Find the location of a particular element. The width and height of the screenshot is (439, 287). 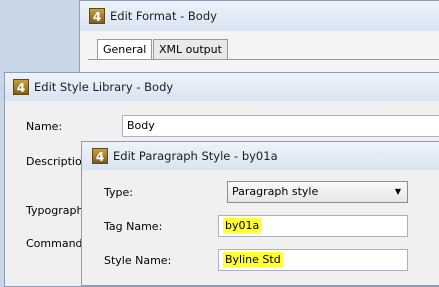

chevron-down-icon: ▼ is located at coordinates (397, 191).